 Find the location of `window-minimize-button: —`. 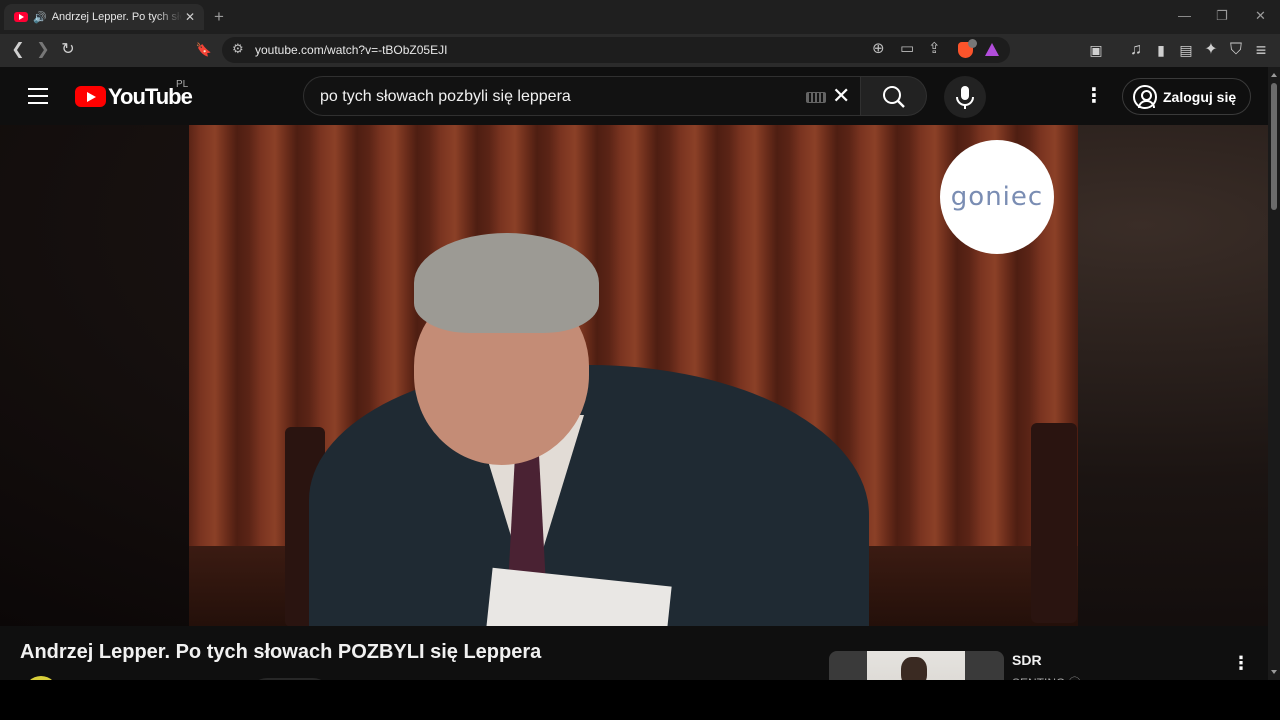

window-minimize-button: — is located at coordinates (1184, 15).